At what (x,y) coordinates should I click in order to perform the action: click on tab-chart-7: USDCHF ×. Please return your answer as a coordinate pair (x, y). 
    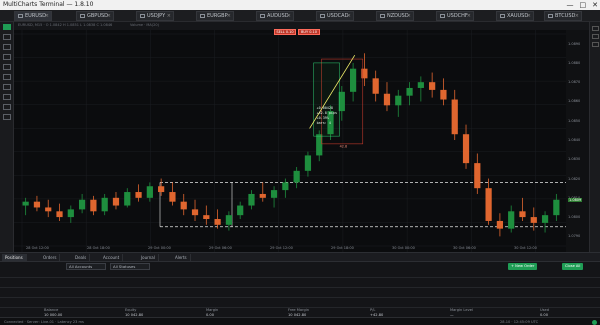
    Looking at the image, I should click on (455, 16).